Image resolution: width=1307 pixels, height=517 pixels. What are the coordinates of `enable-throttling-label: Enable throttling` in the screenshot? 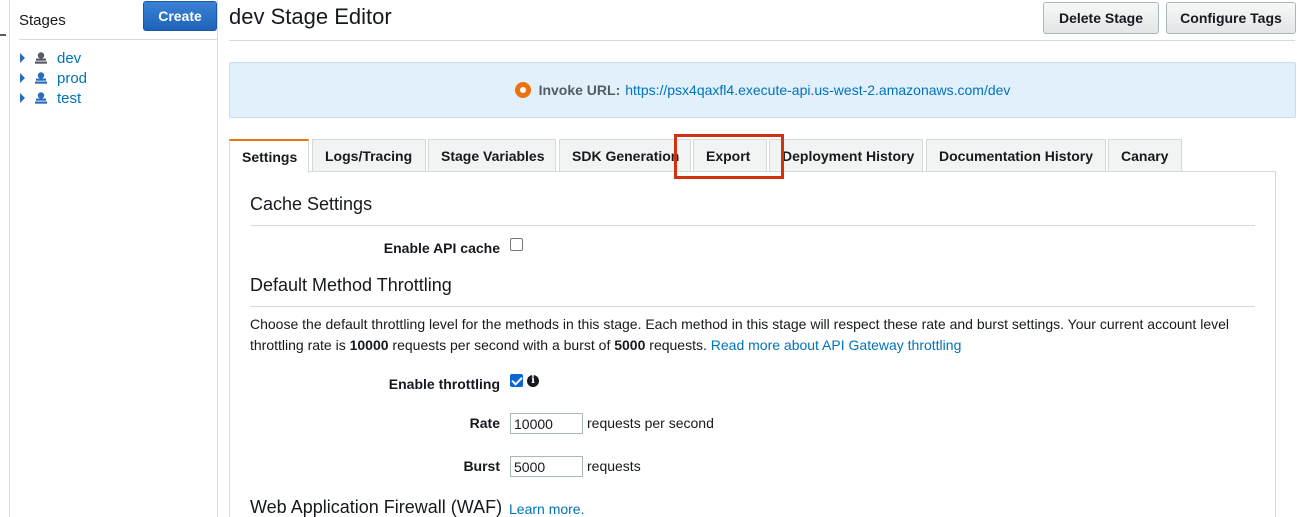 It's located at (444, 384).